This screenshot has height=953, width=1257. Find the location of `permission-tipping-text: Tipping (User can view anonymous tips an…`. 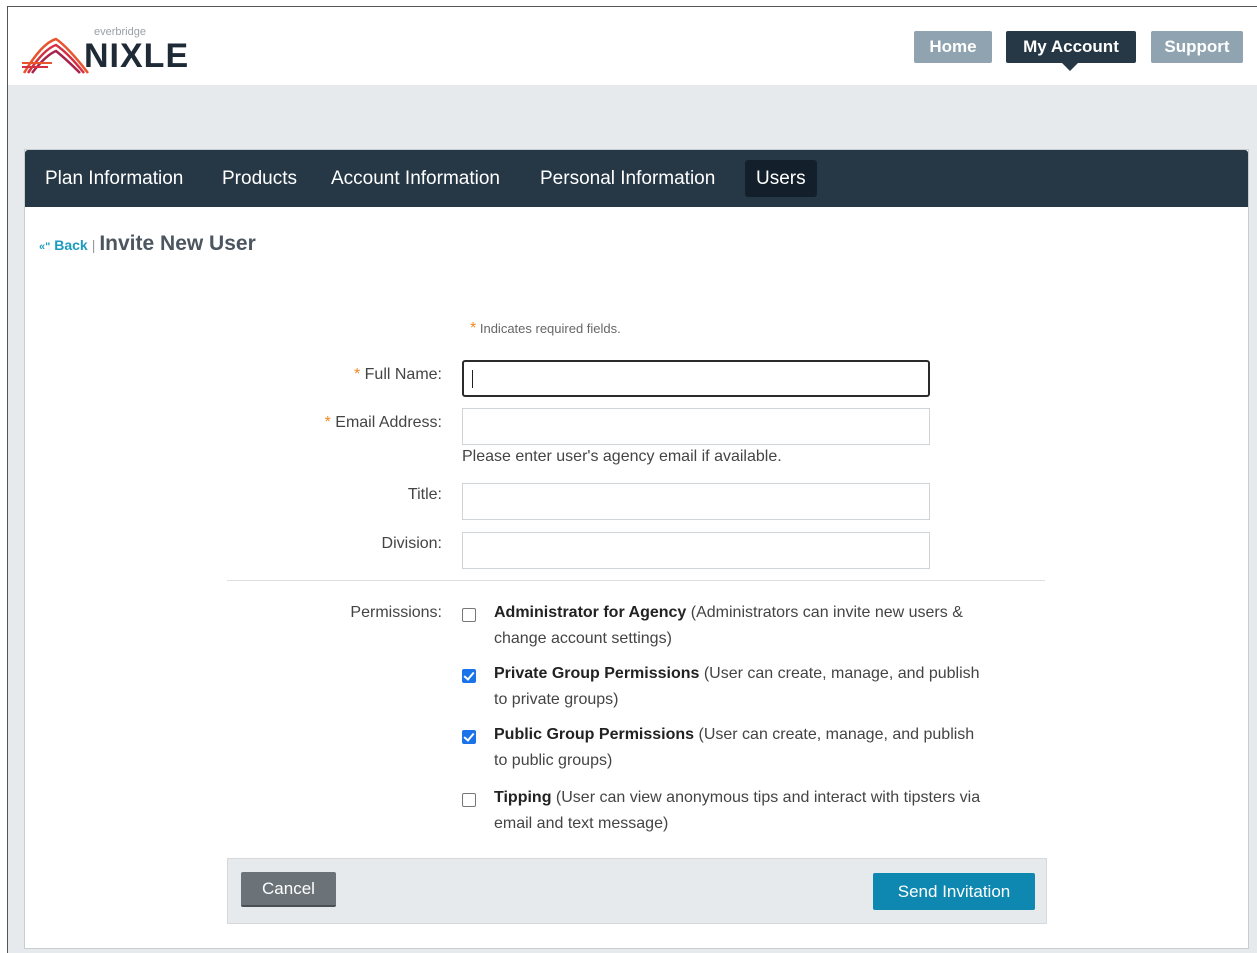

permission-tipping-text: Tipping (User can view anonymous tips an… is located at coordinates (737, 811).